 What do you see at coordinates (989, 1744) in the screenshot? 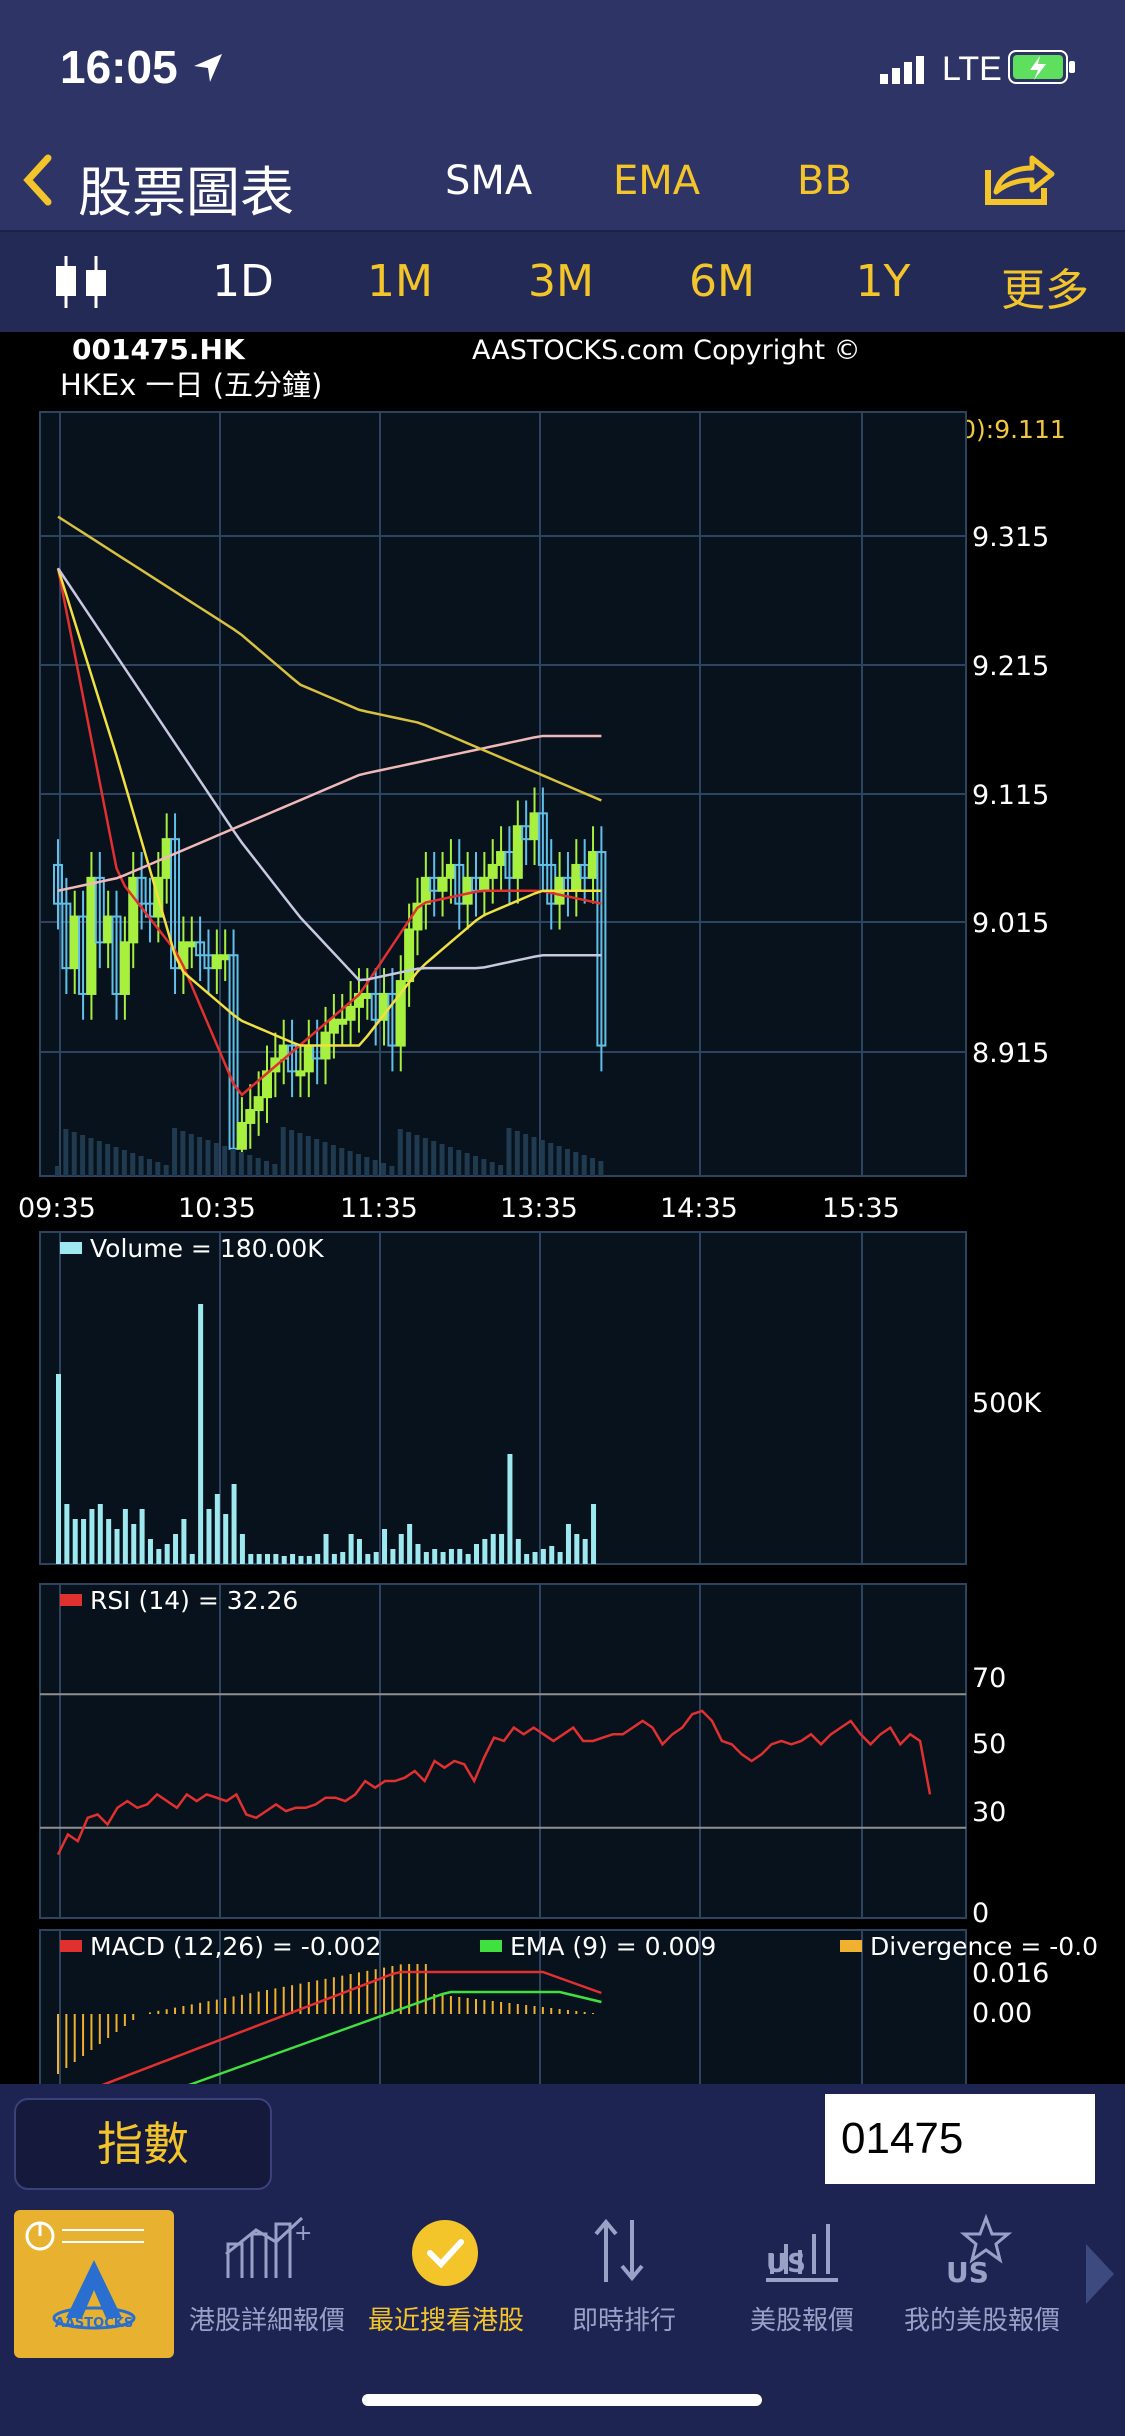
I see `rsi-tick-label: 50` at bounding box center [989, 1744].